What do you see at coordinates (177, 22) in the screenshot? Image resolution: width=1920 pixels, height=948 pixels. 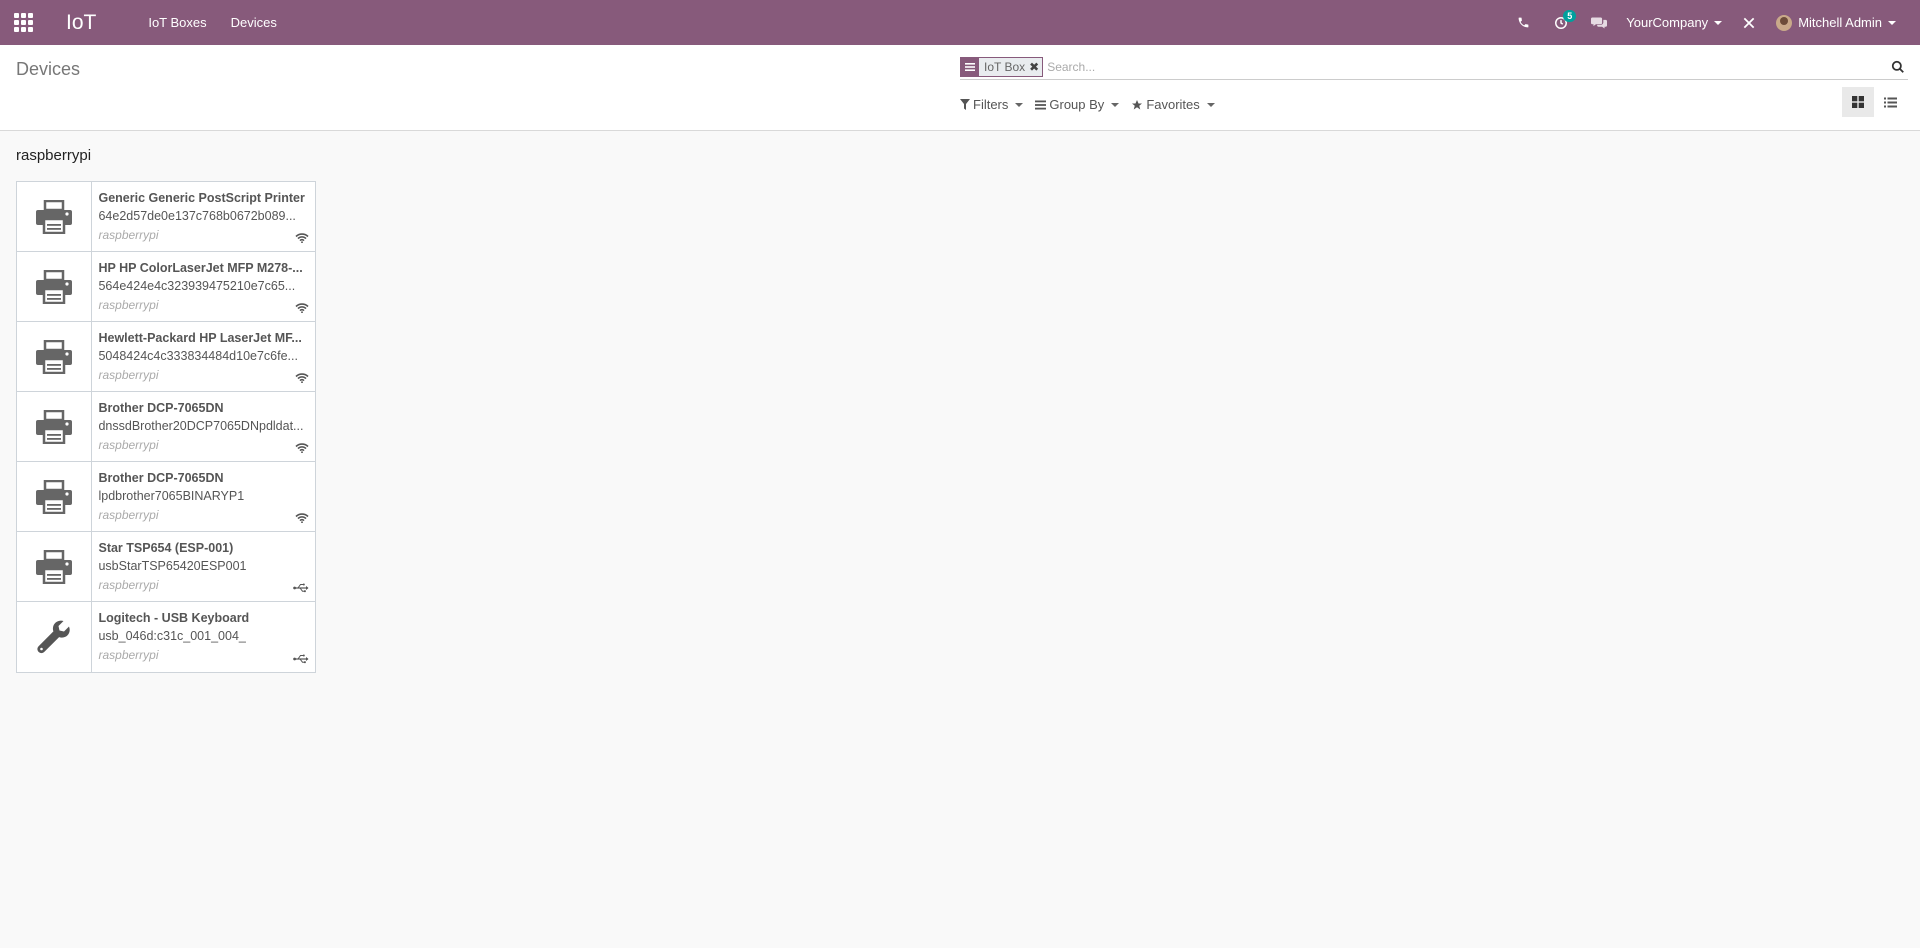 I see `menu-item-iot-boxes: IoT Boxes` at bounding box center [177, 22].